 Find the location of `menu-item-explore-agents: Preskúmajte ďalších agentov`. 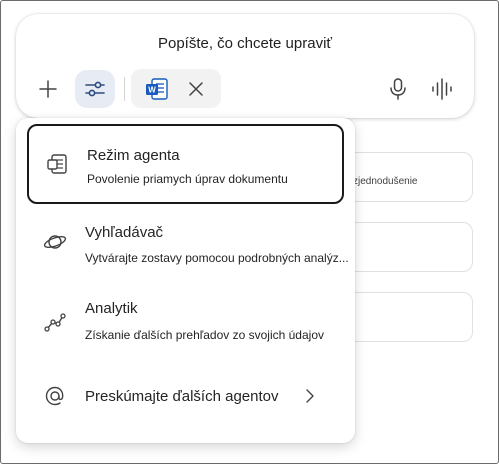

menu-item-explore-agents: Preskúmajte ďalších agentov is located at coordinates (185, 396).